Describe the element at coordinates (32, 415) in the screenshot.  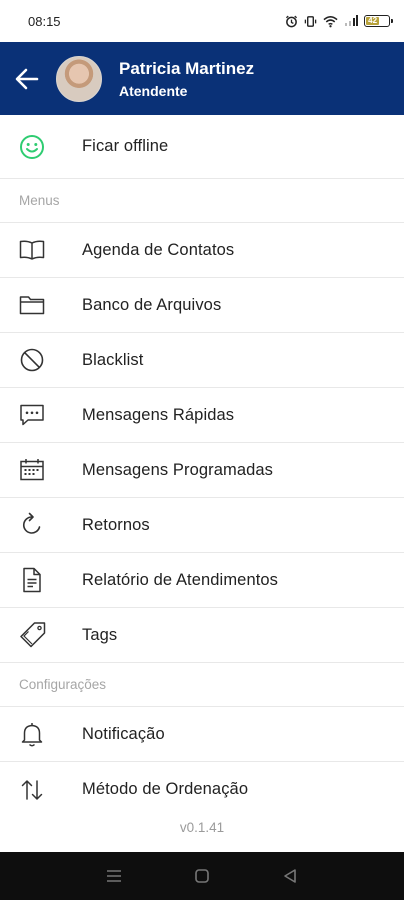
I see `chat-dots-icon` at that location.